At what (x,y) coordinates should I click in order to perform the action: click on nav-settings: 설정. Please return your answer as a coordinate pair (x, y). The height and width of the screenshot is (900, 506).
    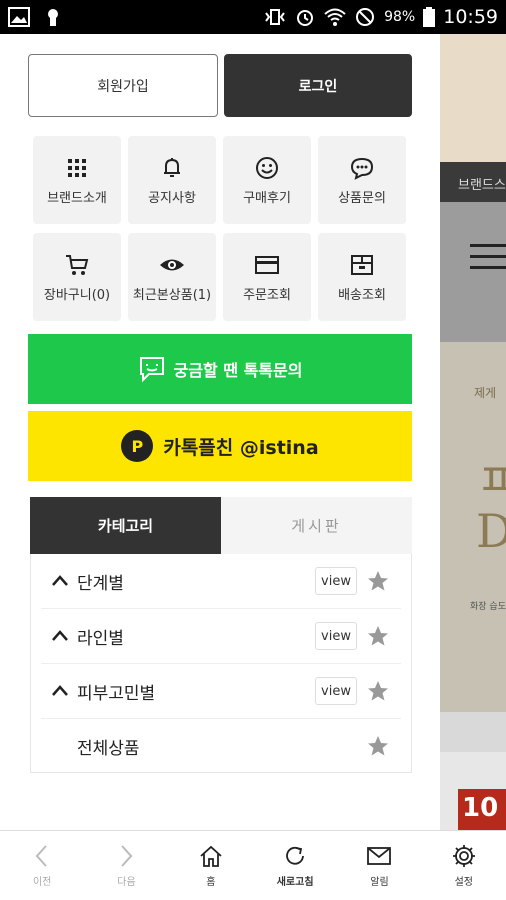
    Looking at the image, I should click on (464, 865).